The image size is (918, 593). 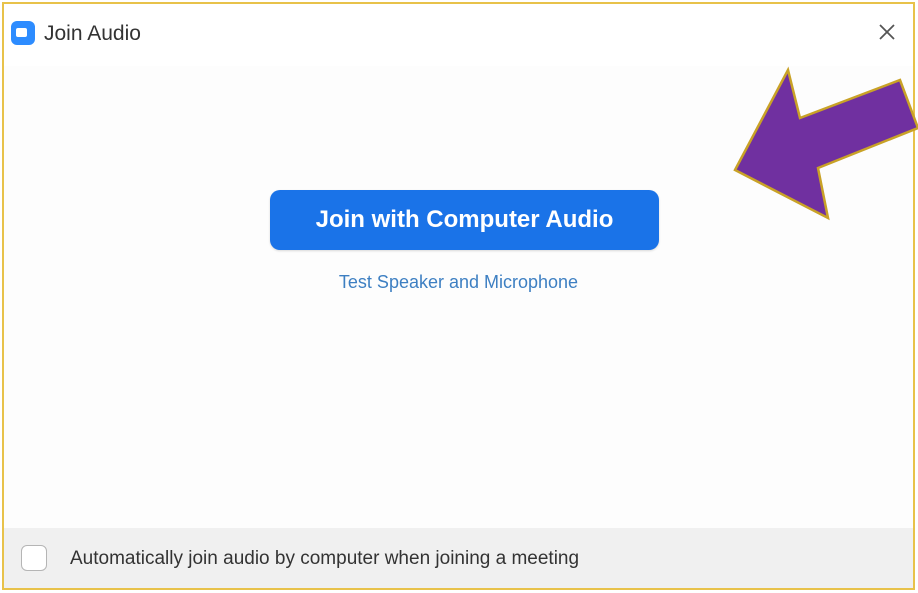 What do you see at coordinates (23, 33) in the screenshot?
I see `zoom-app-icon` at bounding box center [23, 33].